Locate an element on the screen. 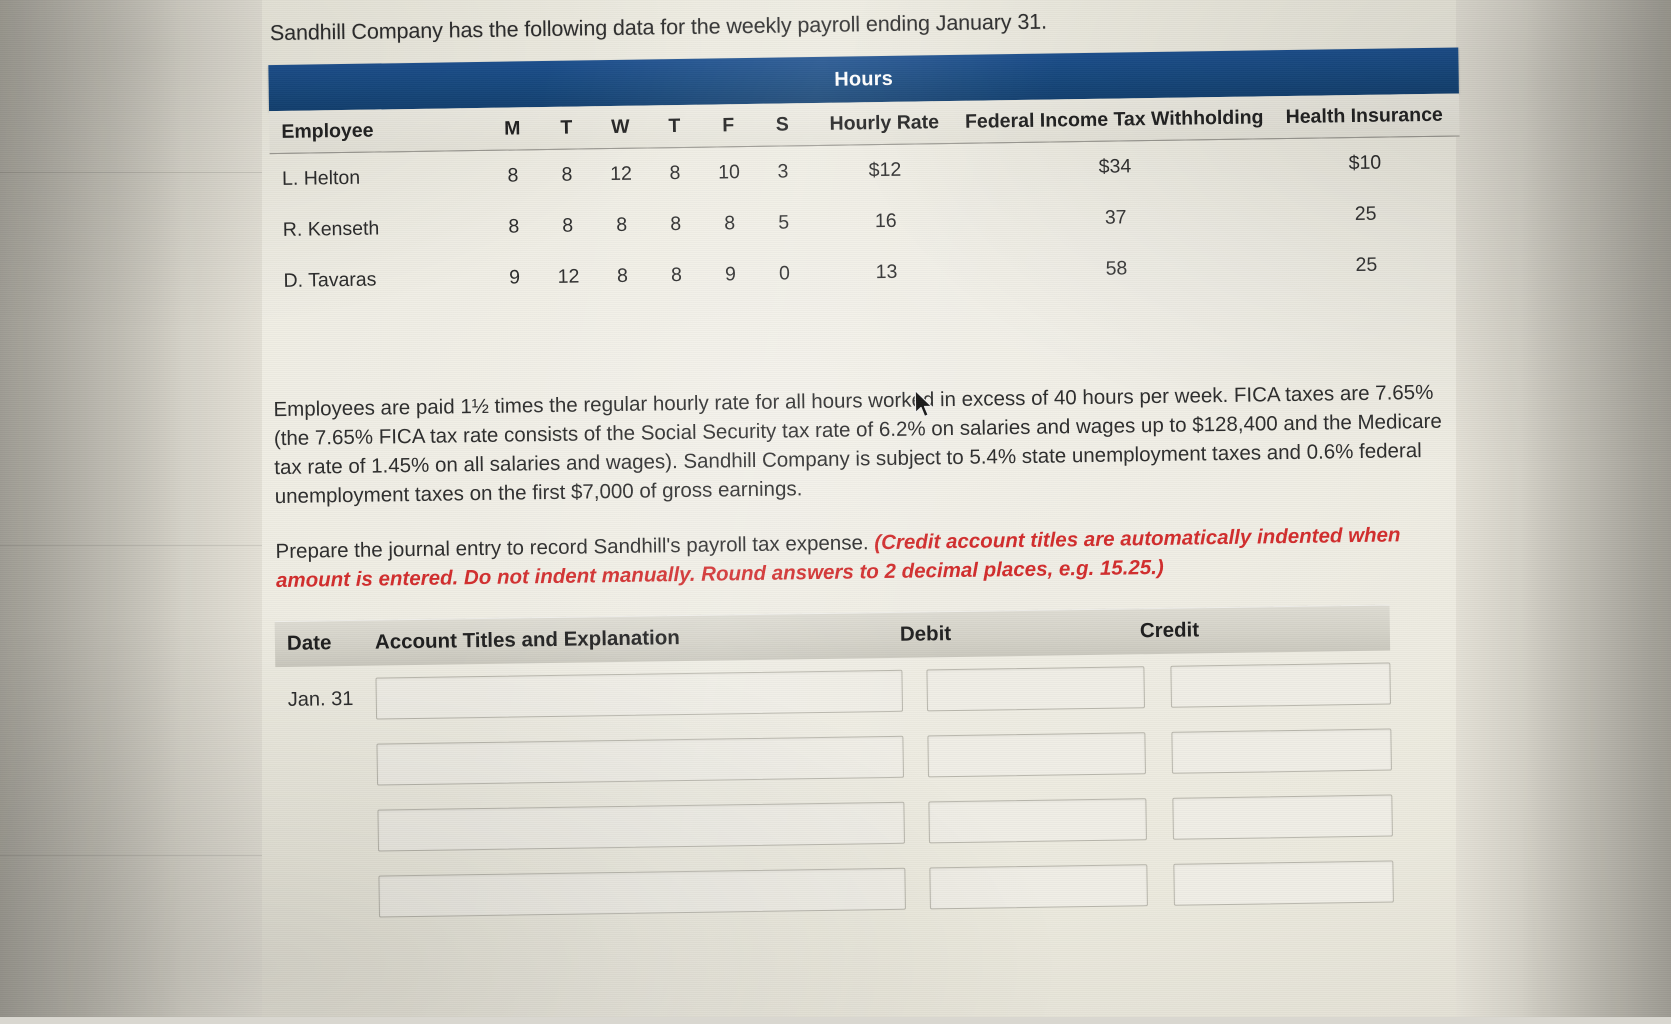 The height and width of the screenshot is (1024, 1671). column-header-tuesday: T is located at coordinates (566, 128).